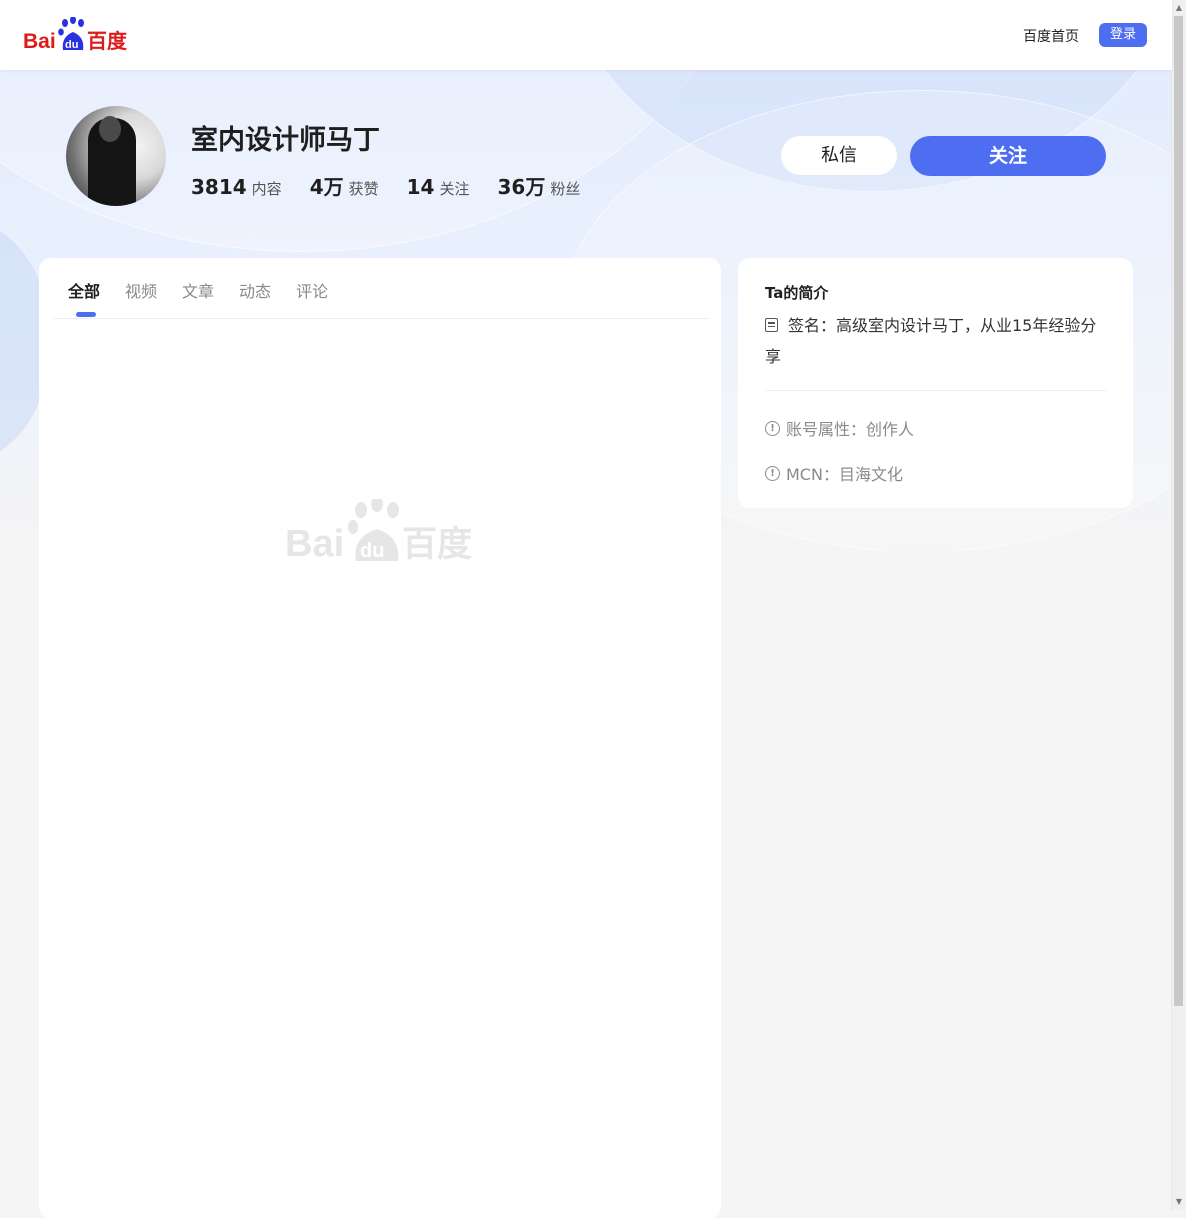 This screenshot has height=1218, width=1186. I want to click on scroll-down-arrow-icon: ▼, so click(1179, 1202).